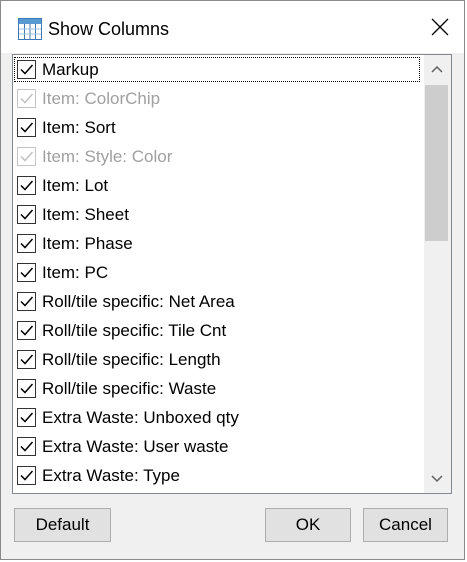 This screenshot has width=467, height=562. Describe the element at coordinates (109, 29) in the screenshot. I see `window-title: Show Columns` at that location.